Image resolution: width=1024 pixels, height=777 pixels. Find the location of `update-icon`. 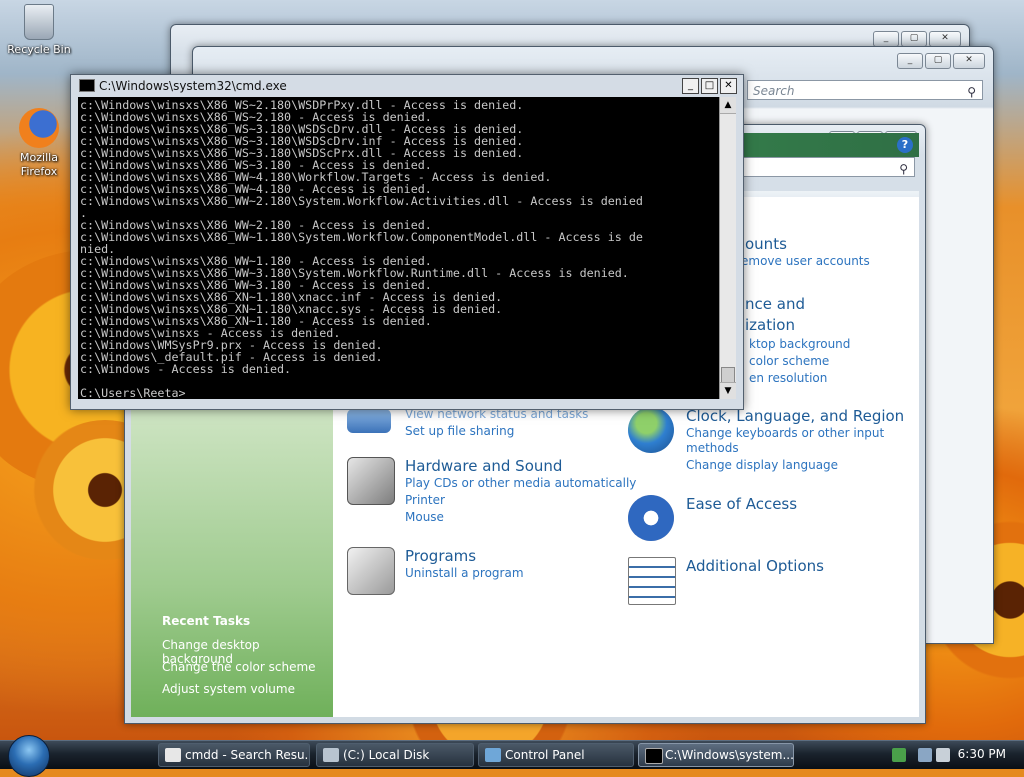

update-icon is located at coordinates (899, 755).